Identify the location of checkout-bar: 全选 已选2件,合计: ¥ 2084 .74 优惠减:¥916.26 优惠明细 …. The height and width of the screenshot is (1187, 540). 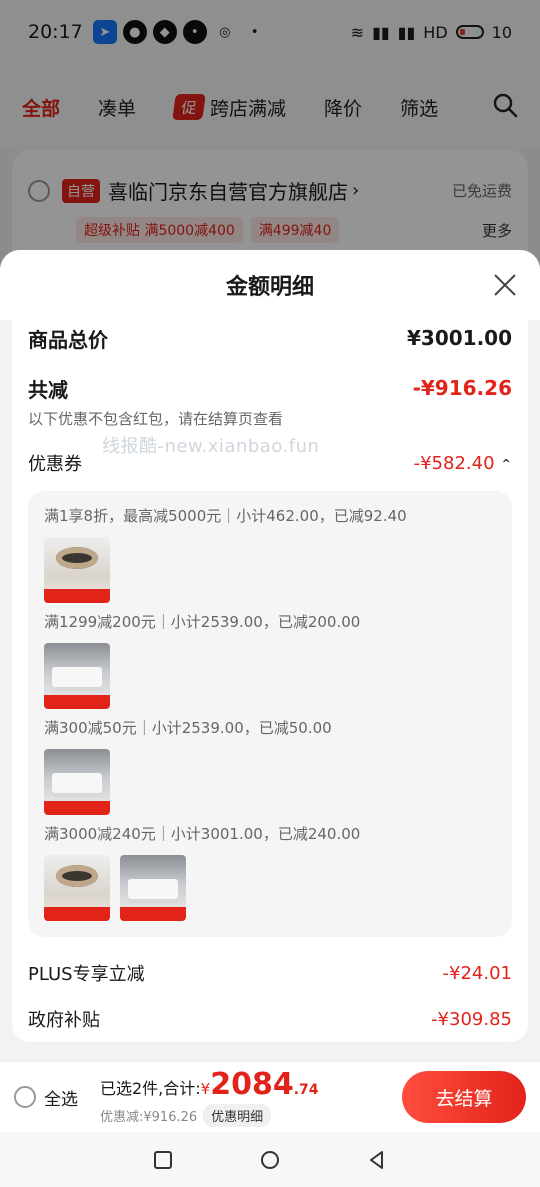
(270, 1097).